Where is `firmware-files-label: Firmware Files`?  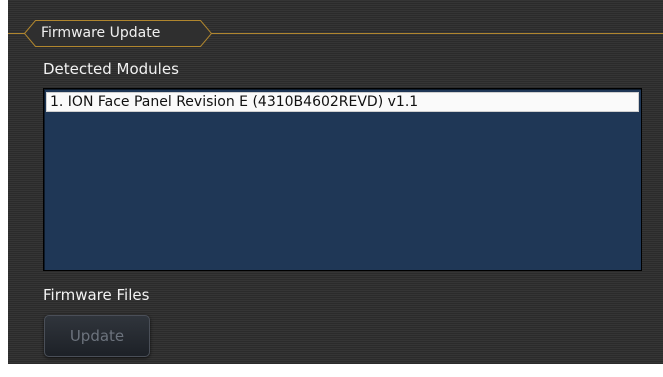
firmware-files-label: Firmware Files is located at coordinates (96, 295).